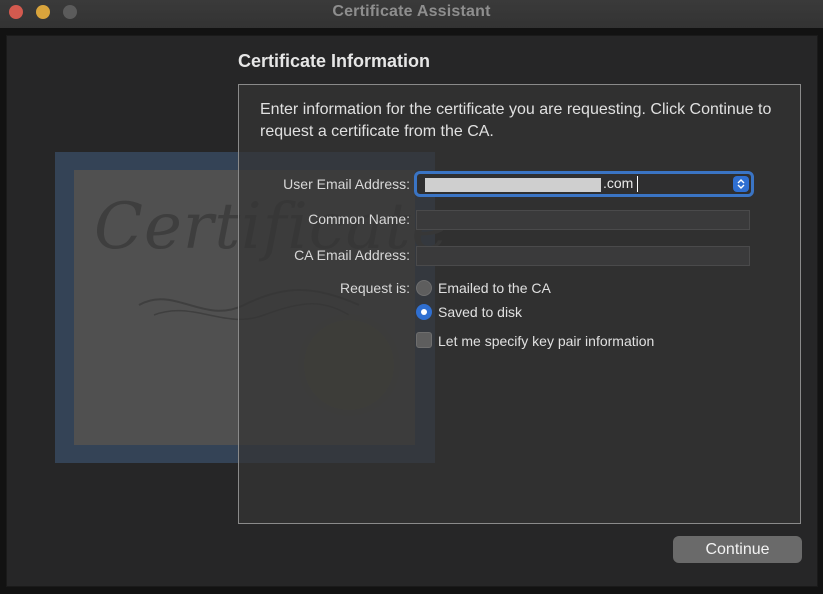 The image size is (823, 594). What do you see at coordinates (637, 184) in the screenshot?
I see `text-caret` at bounding box center [637, 184].